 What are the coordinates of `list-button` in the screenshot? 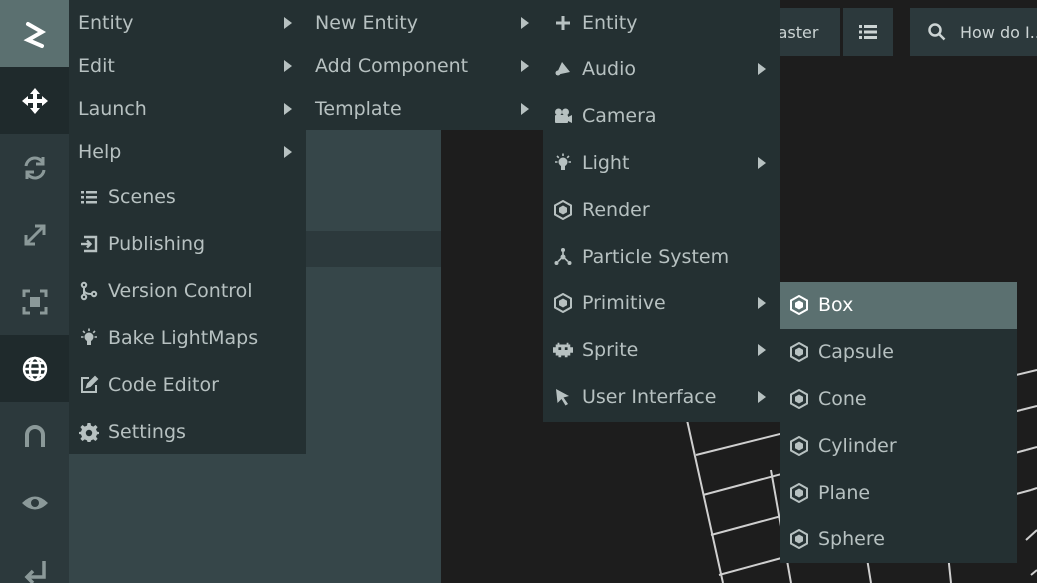 It's located at (868, 32).